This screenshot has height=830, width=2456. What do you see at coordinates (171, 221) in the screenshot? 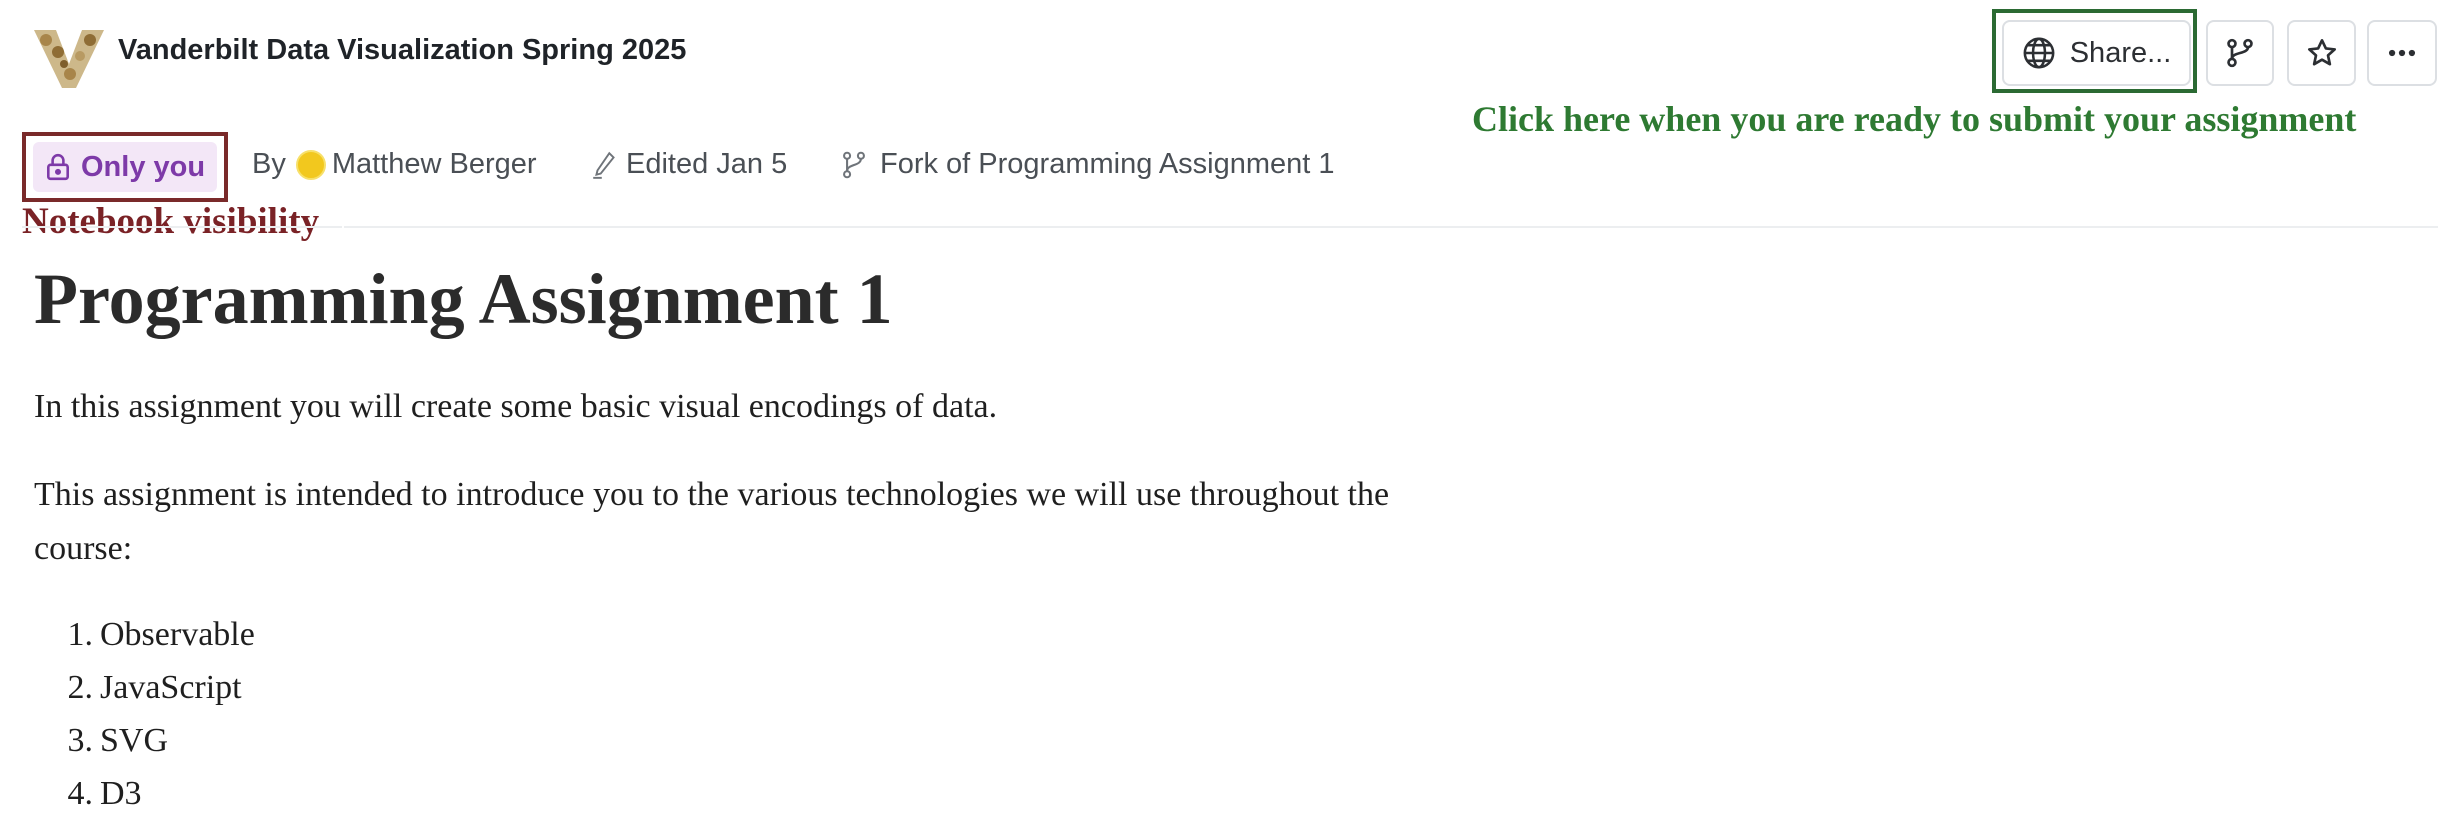
I see `visibility-annotation: Notebook visibility` at bounding box center [171, 221].